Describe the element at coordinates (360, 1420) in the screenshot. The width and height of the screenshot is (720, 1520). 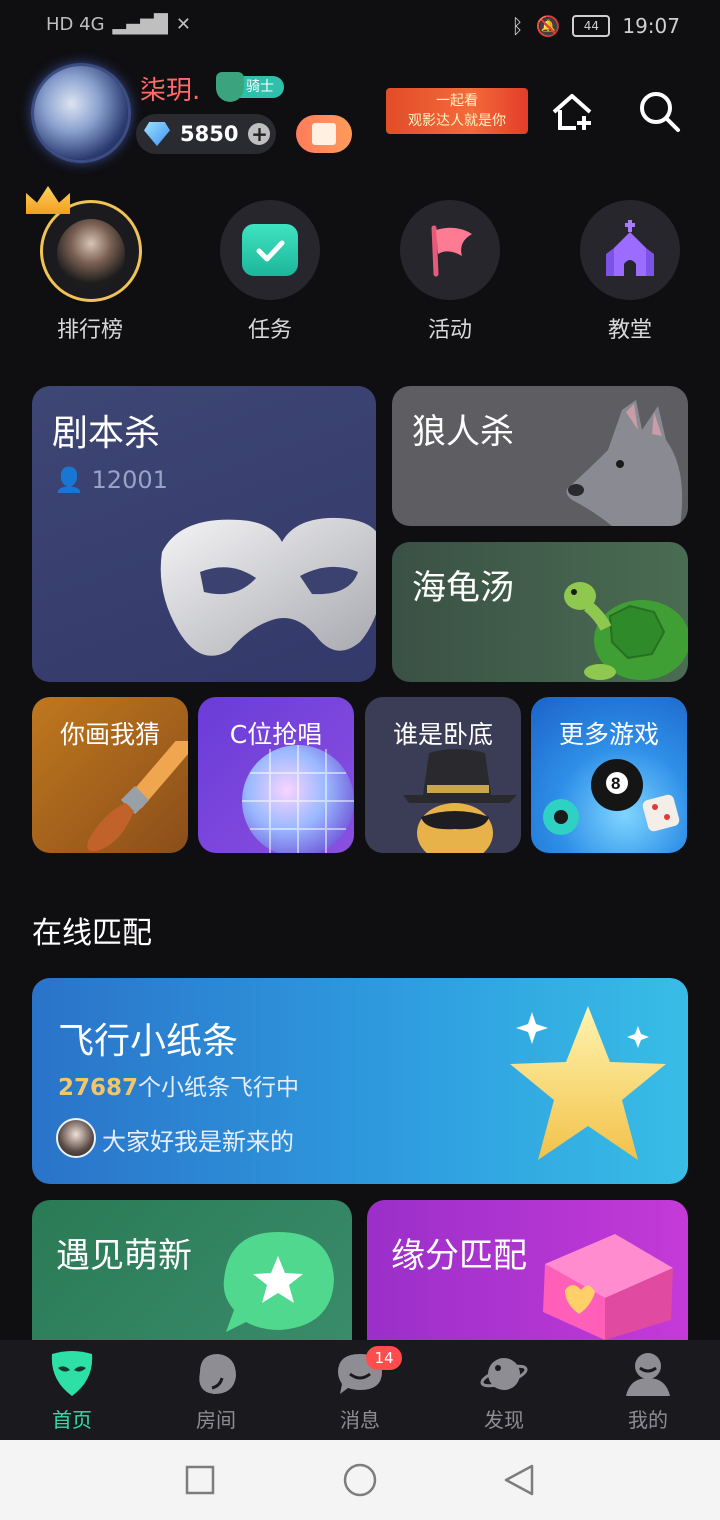
I see `tab-messages-label: 消息` at that location.